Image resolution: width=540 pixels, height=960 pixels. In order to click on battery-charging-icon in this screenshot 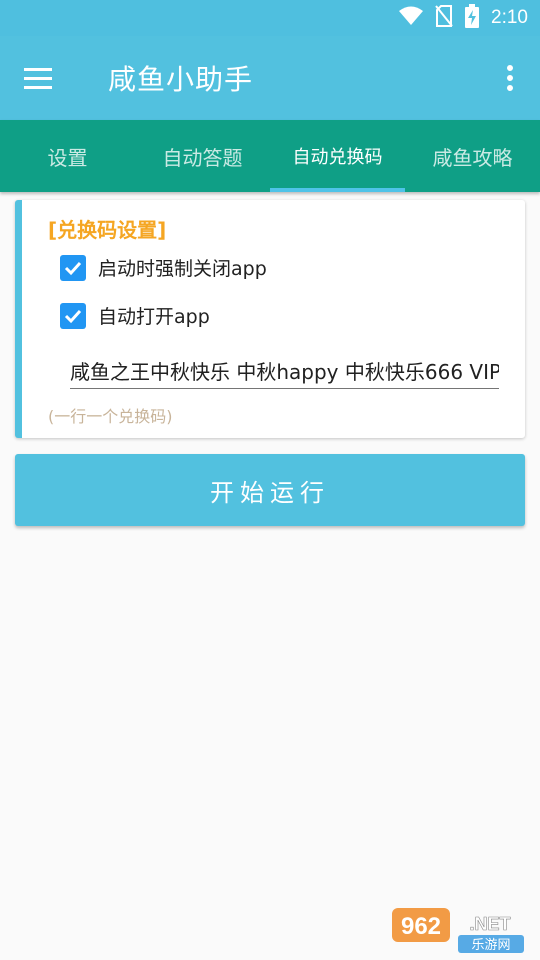, I will do `click(472, 18)`.